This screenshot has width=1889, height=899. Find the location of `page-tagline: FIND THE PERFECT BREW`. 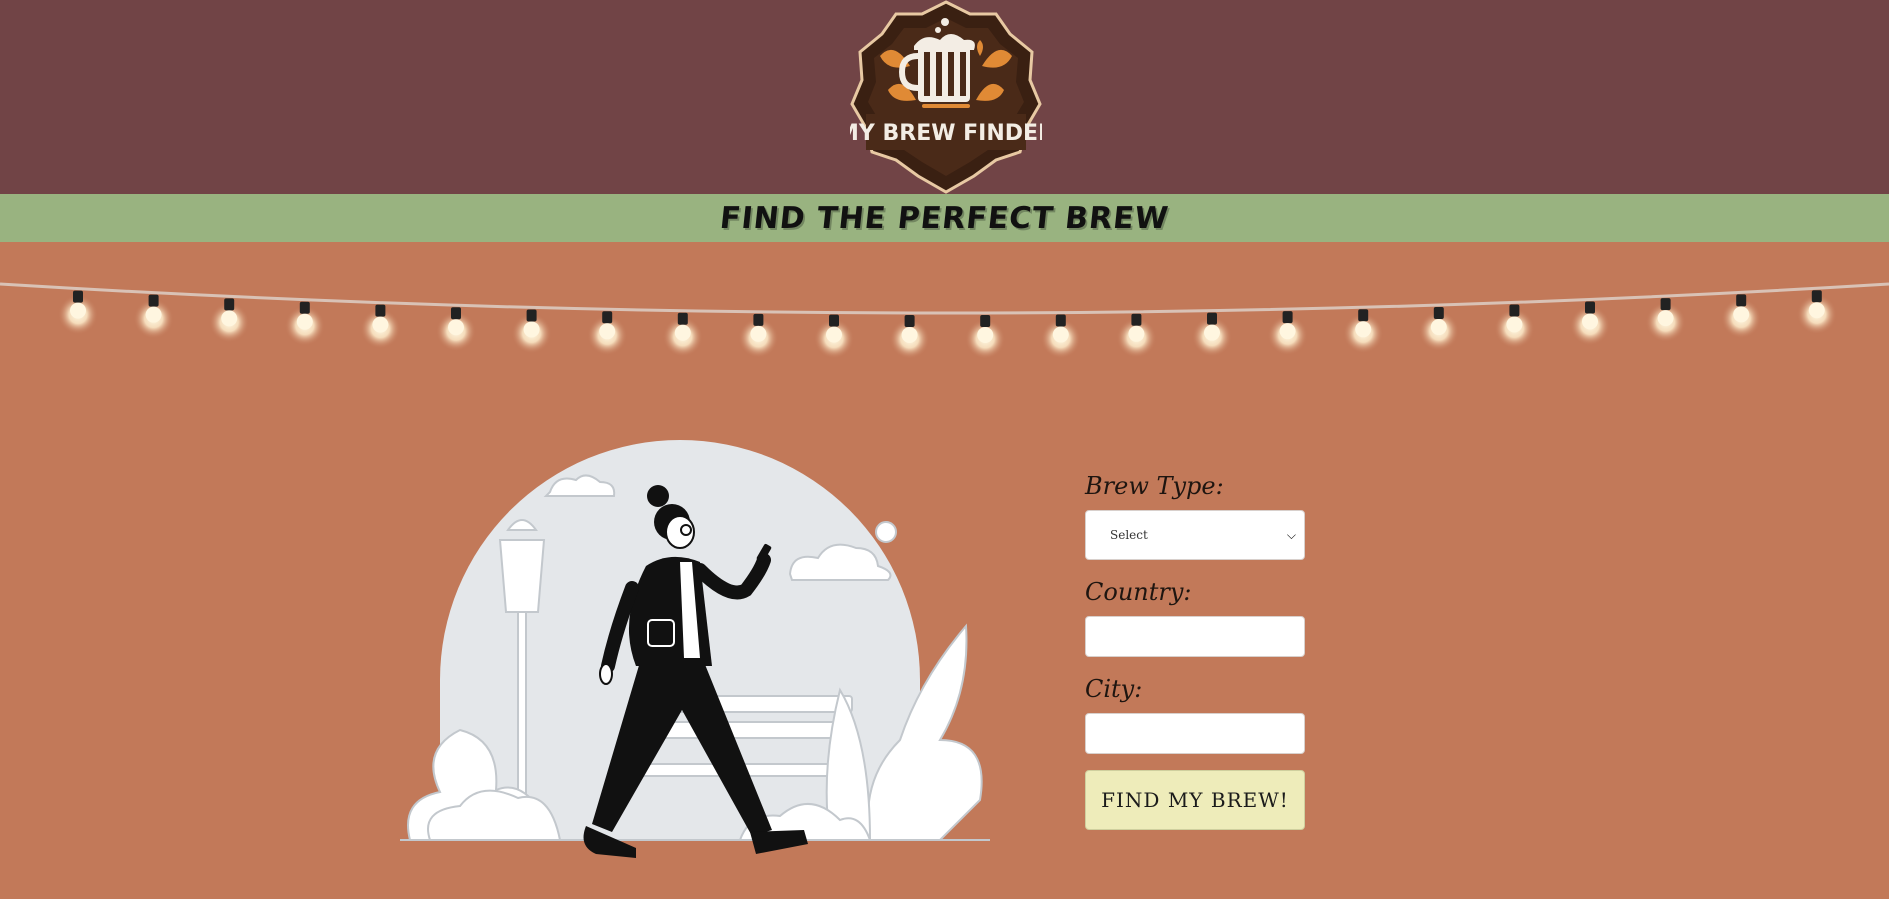

page-tagline: FIND THE PERFECT BREW is located at coordinates (944, 218).